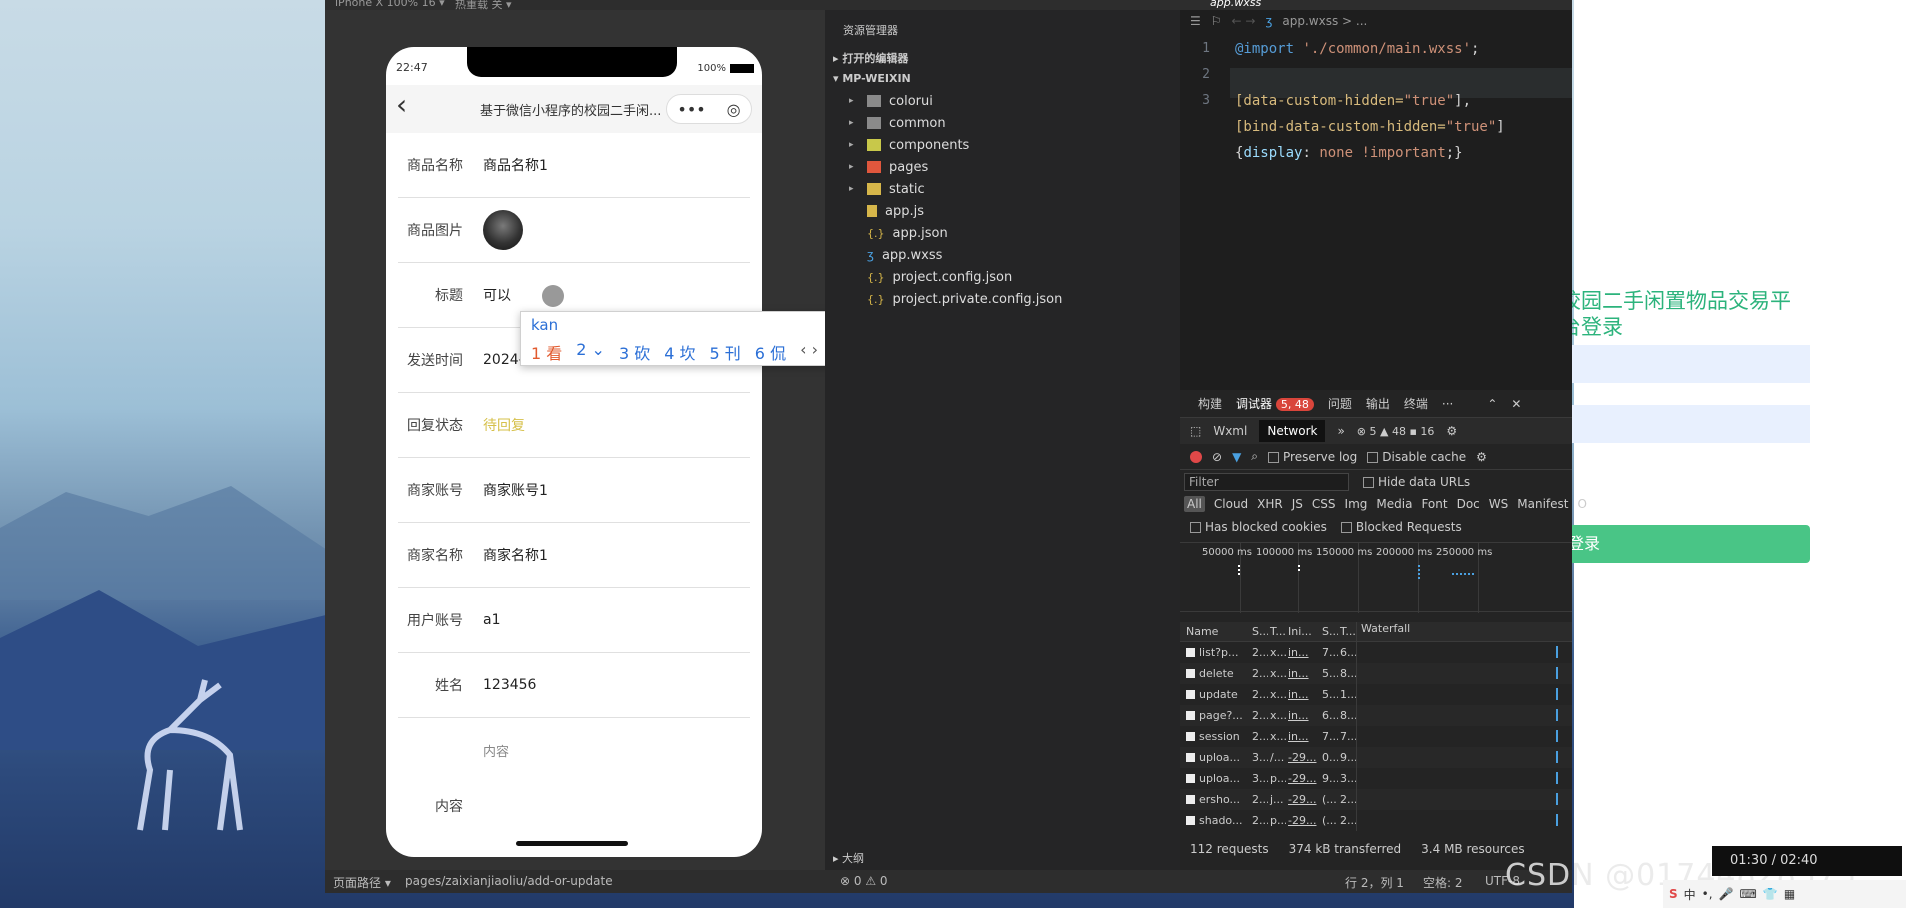  Describe the element at coordinates (895, 255) in the screenshot. I see `tree-item-app-wxss: ʒ app.wxss` at that location.